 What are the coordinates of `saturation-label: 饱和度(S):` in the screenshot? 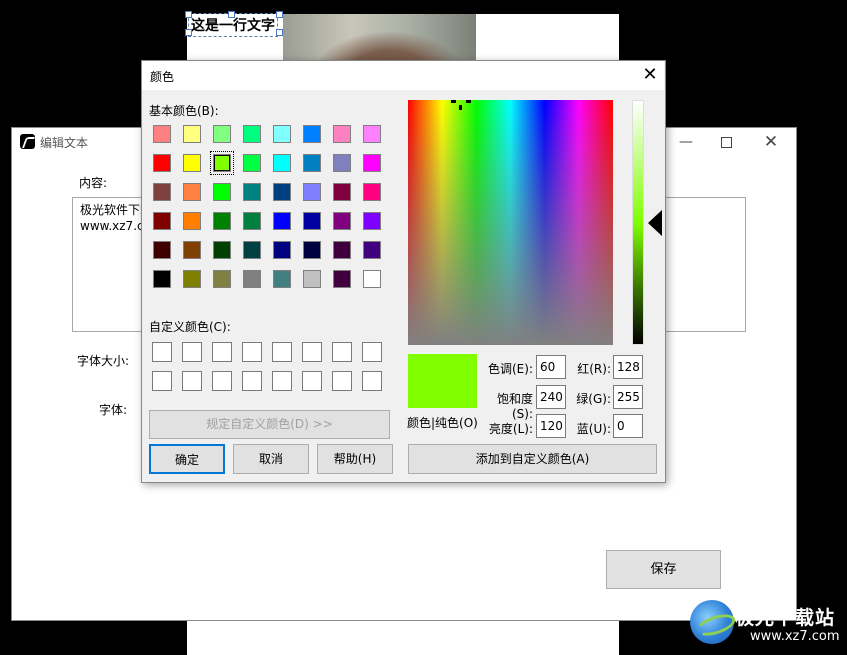 It's located at (514, 406).